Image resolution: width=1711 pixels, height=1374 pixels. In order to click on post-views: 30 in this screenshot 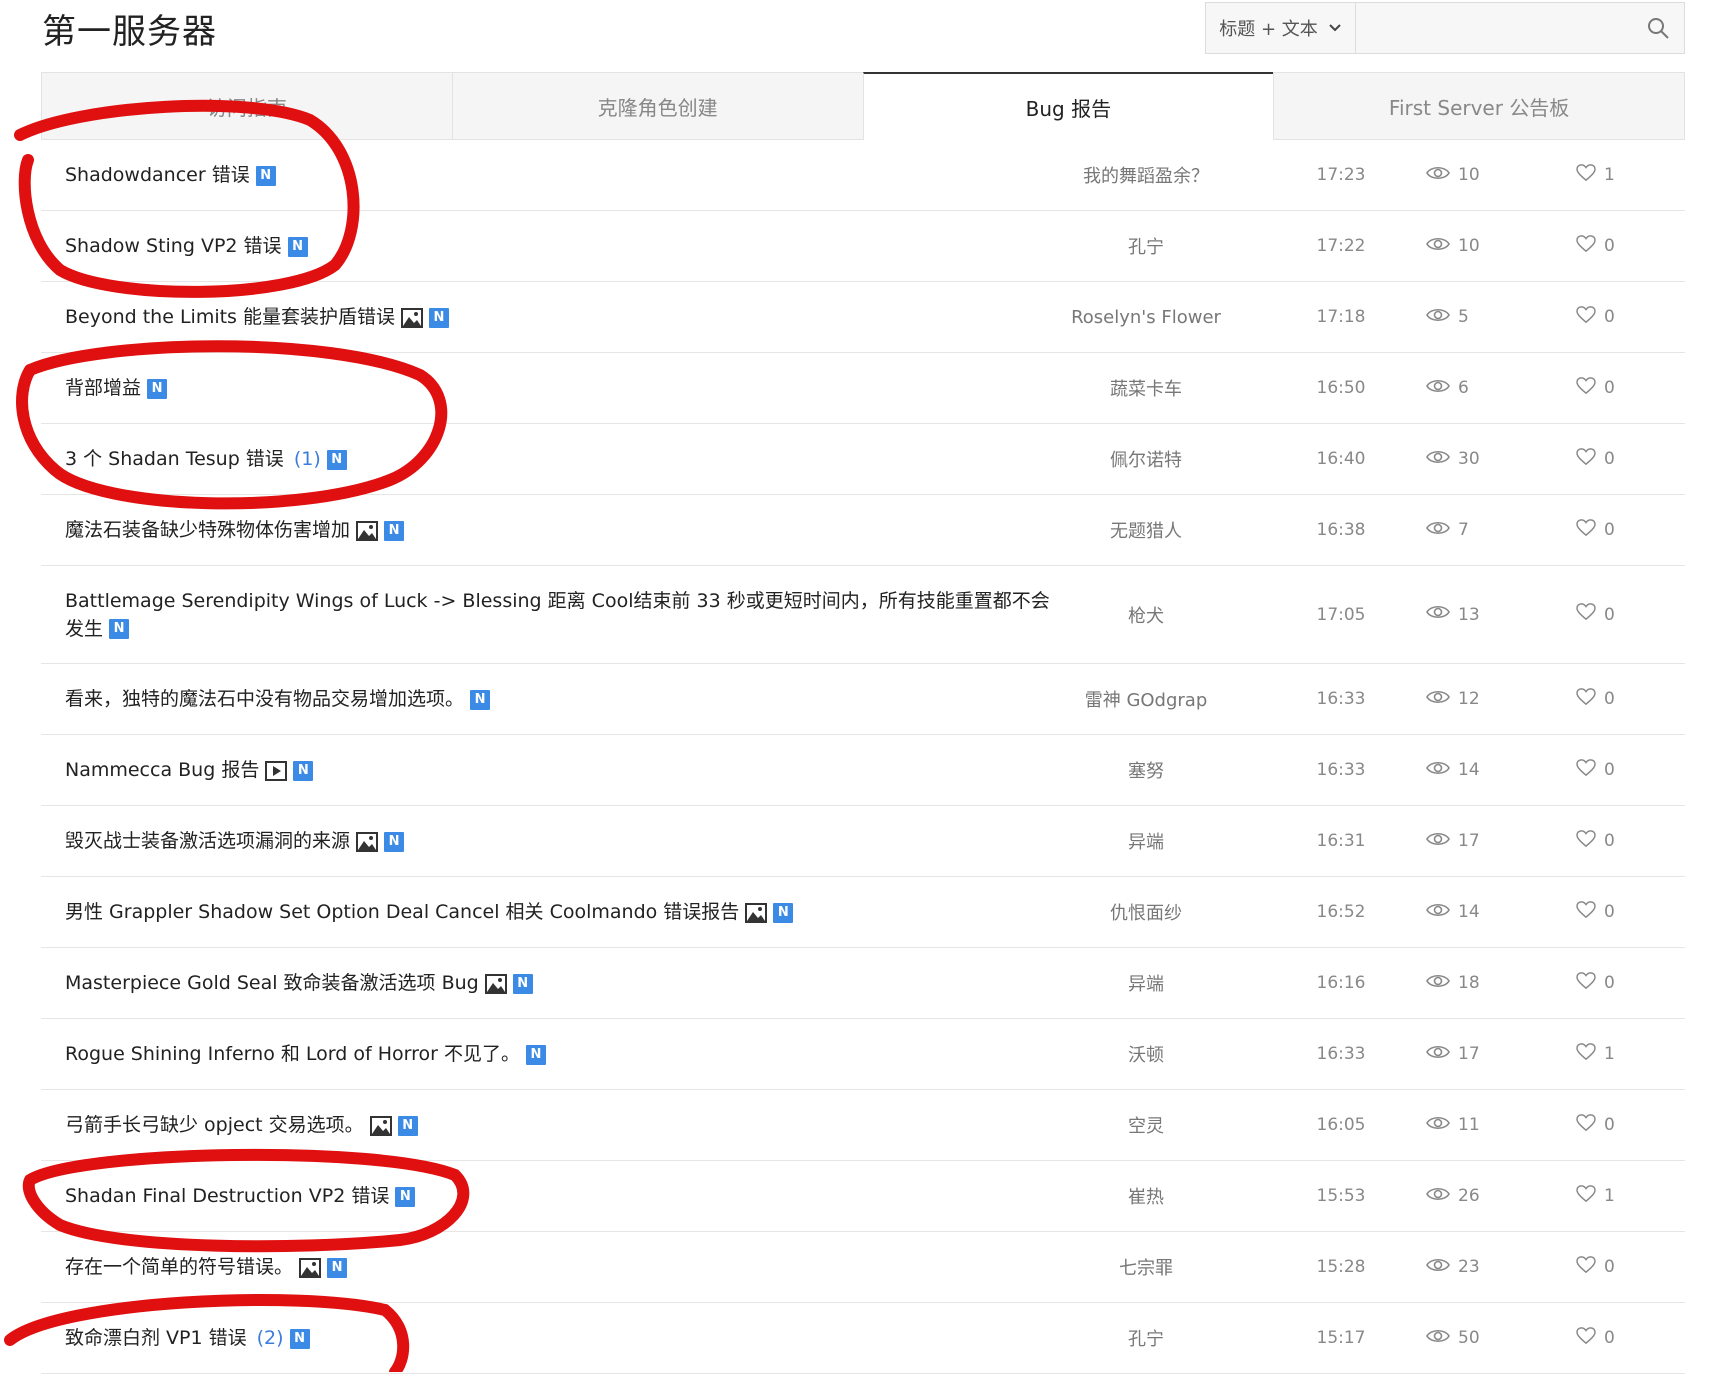, I will do `click(1481, 459)`.